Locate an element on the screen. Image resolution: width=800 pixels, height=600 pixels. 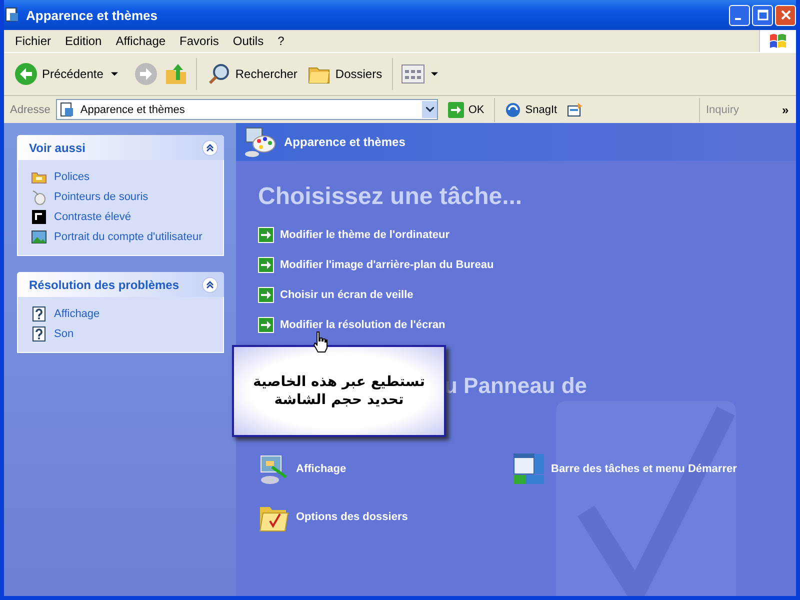
minimize-button is located at coordinates (739, 15).